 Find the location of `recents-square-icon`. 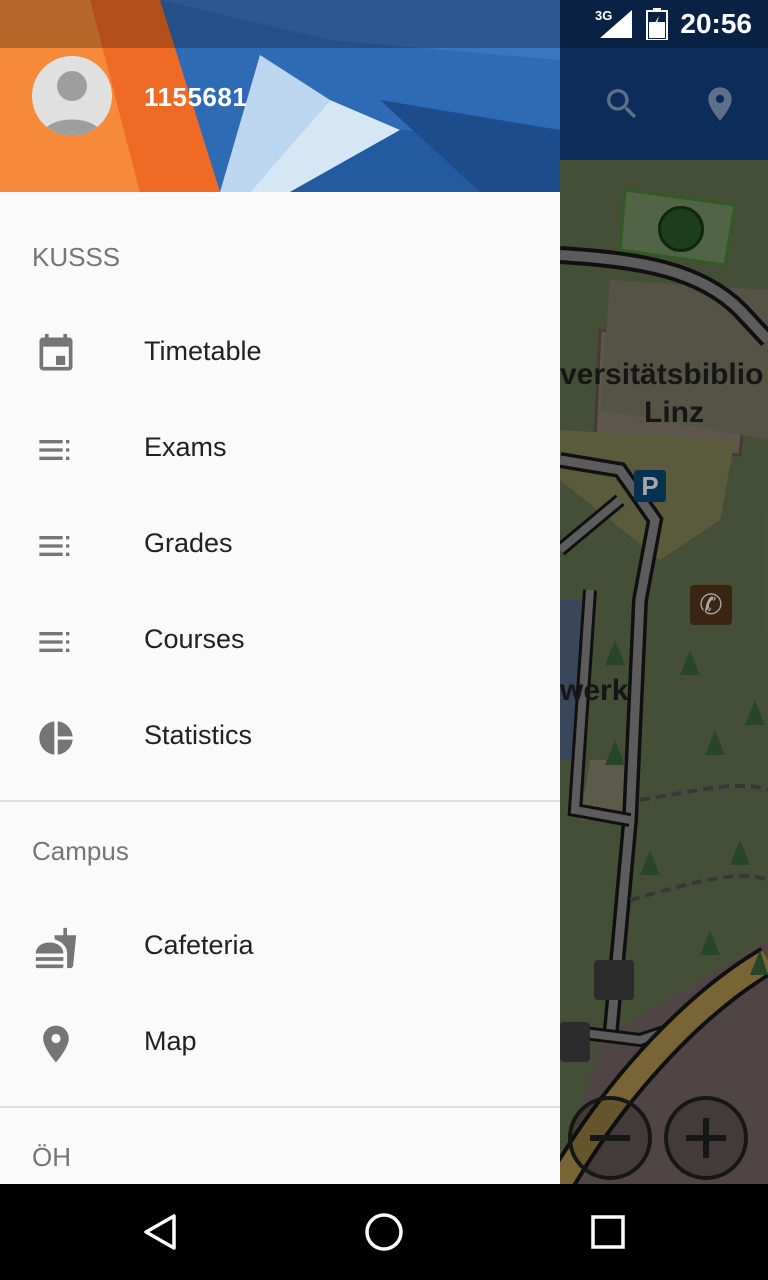

recents-square-icon is located at coordinates (608, 1232).